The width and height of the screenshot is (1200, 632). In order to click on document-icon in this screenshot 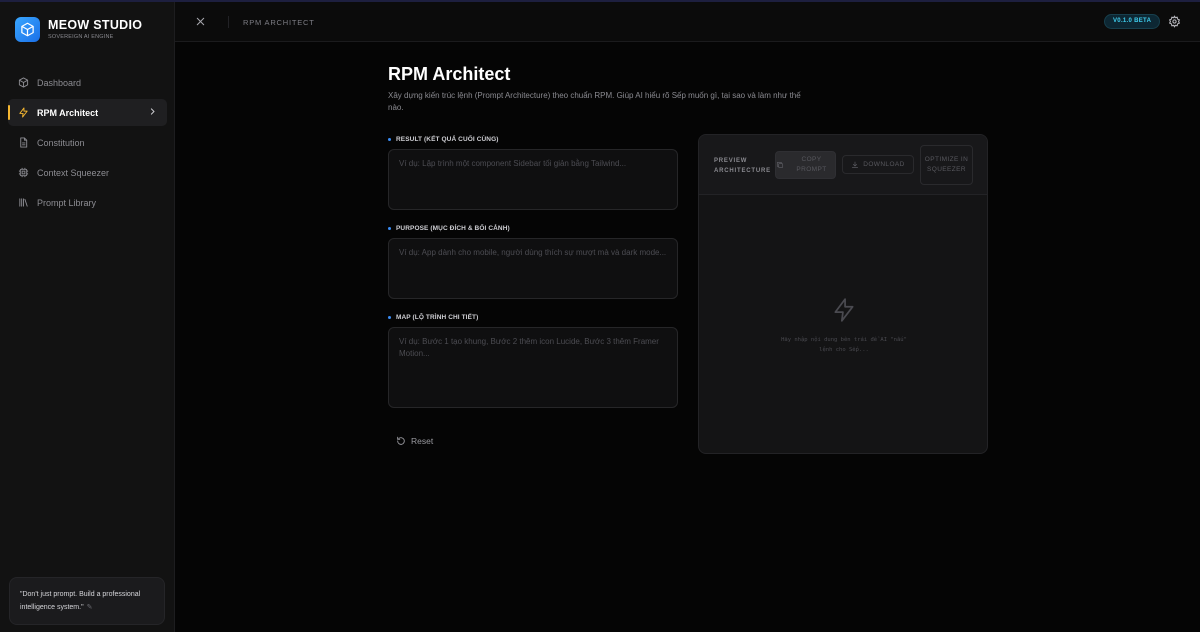, I will do `click(23, 142)`.